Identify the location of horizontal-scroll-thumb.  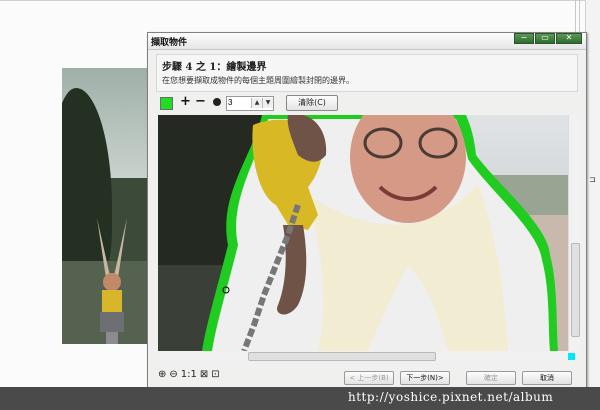
(342, 356).